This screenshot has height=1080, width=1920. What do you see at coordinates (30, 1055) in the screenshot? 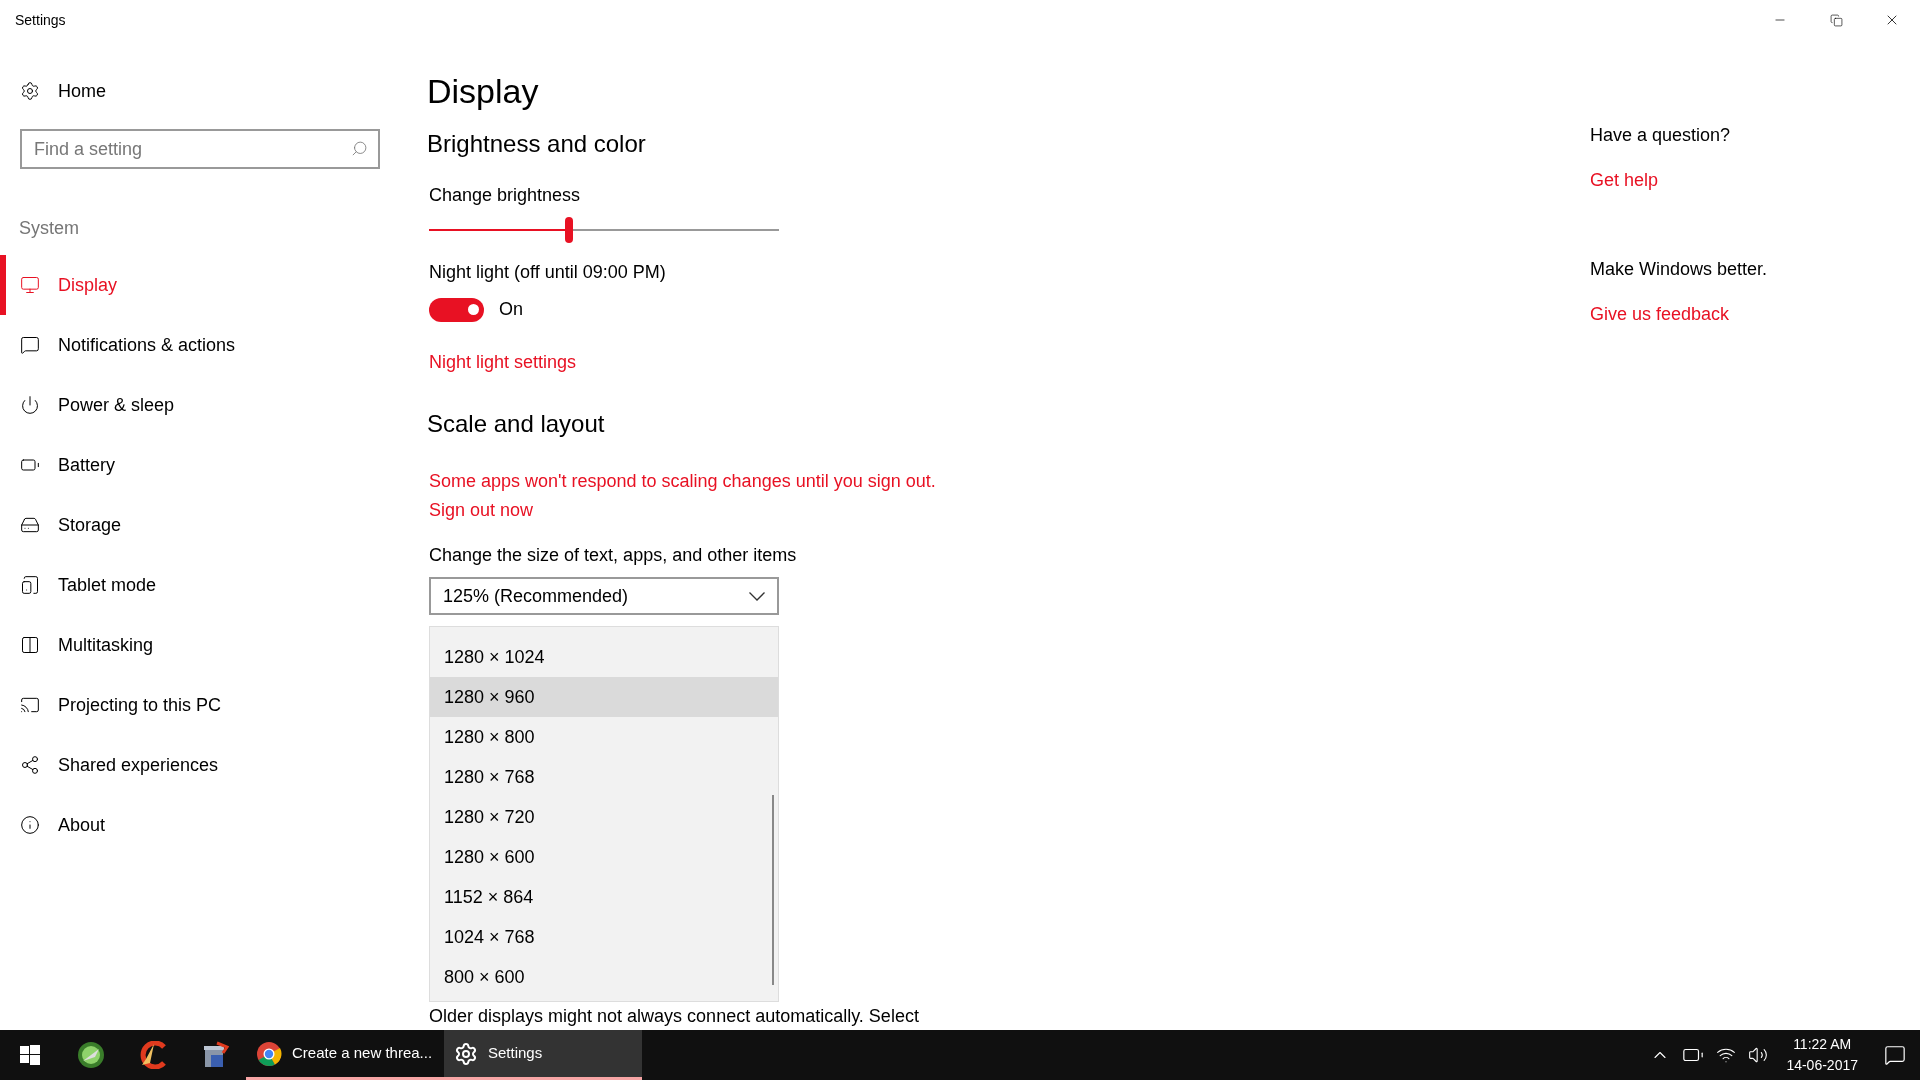
I see `windows-logo-icon` at bounding box center [30, 1055].